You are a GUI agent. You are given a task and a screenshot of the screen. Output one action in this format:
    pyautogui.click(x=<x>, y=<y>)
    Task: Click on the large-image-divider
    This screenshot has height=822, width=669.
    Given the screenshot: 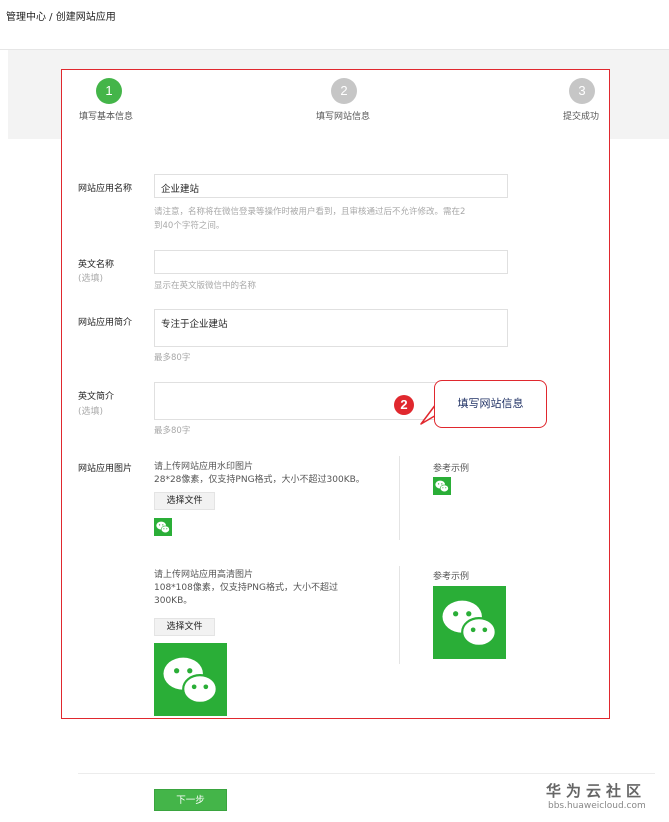 What is the action you would take?
    pyautogui.click(x=399, y=615)
    